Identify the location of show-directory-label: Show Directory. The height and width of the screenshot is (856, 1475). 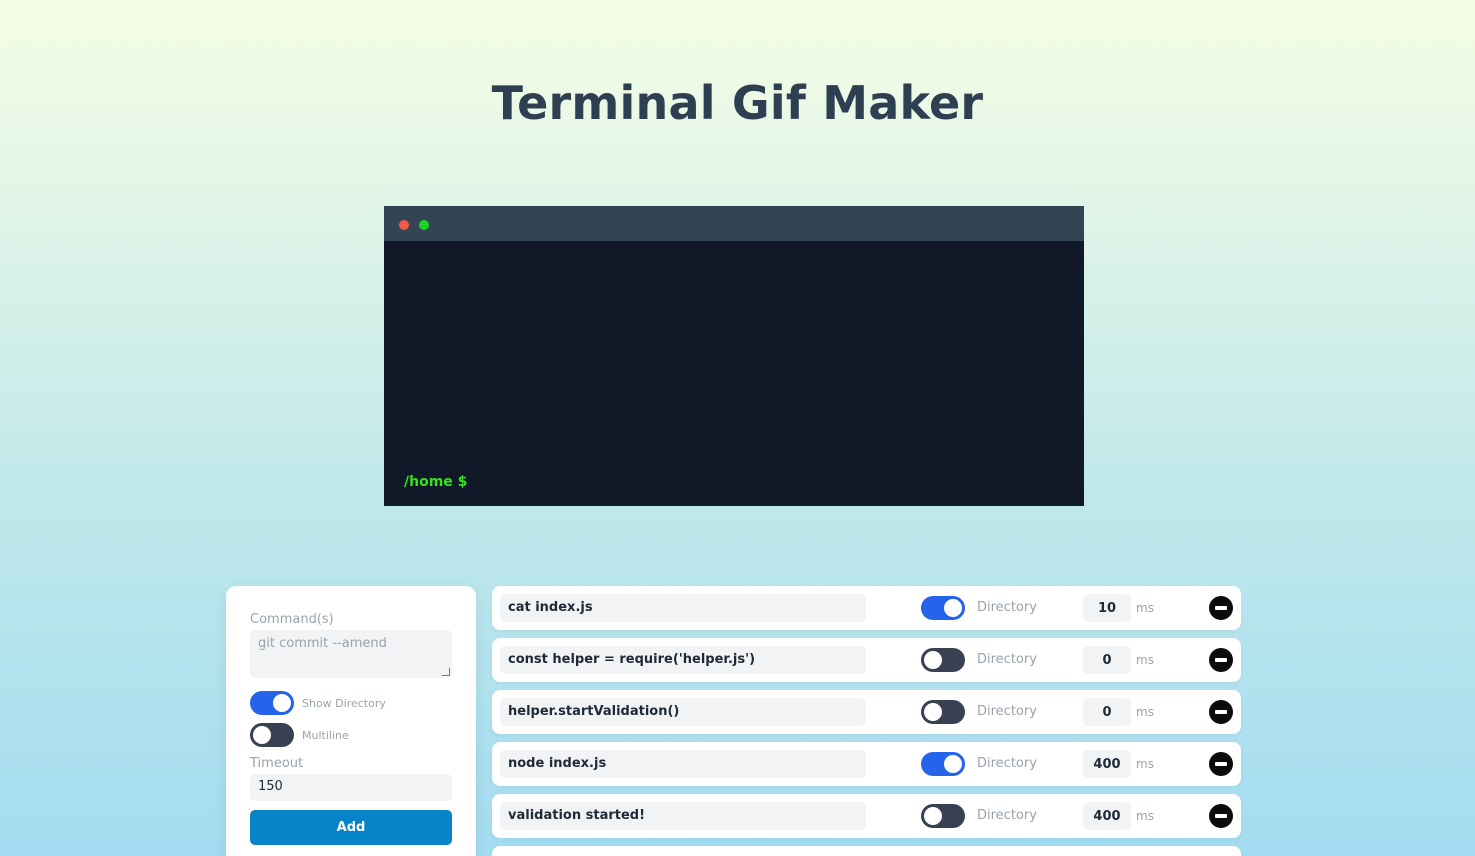
(344, 703).